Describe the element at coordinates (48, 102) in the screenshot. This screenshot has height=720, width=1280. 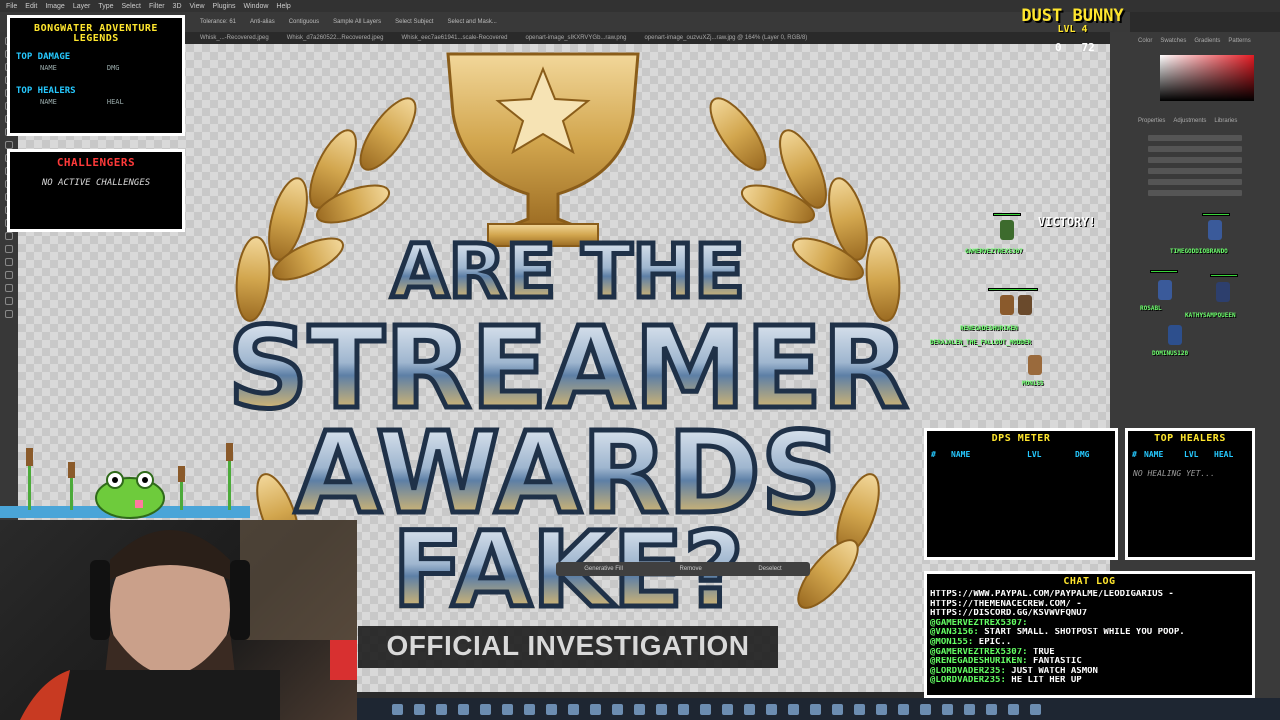
I see `column-header: NAME` at that location.